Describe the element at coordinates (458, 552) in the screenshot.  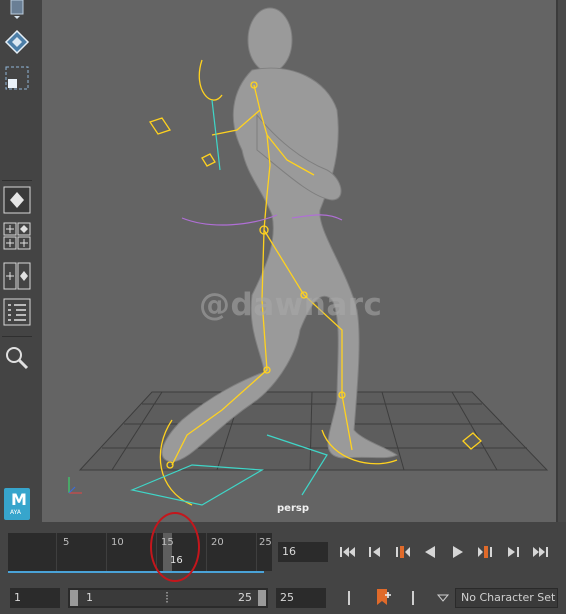
I see `play-forwards-icon` at that location.